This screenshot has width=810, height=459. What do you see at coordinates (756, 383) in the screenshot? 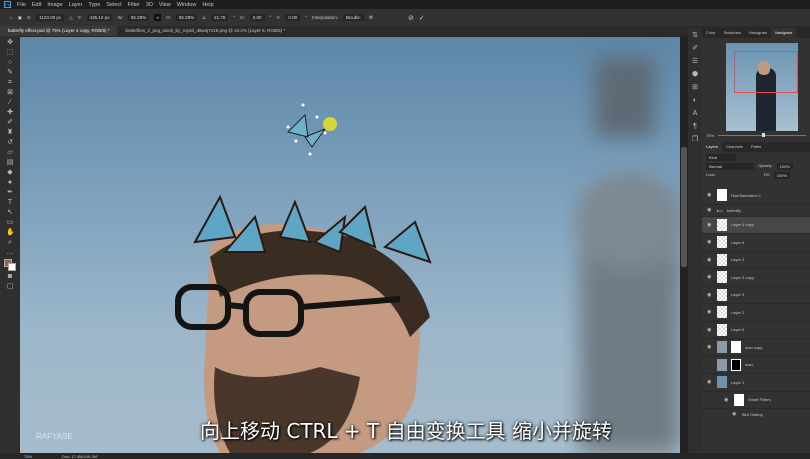
I see `layer-1: ◉ Layer 1` at bounding box center [756, 383].